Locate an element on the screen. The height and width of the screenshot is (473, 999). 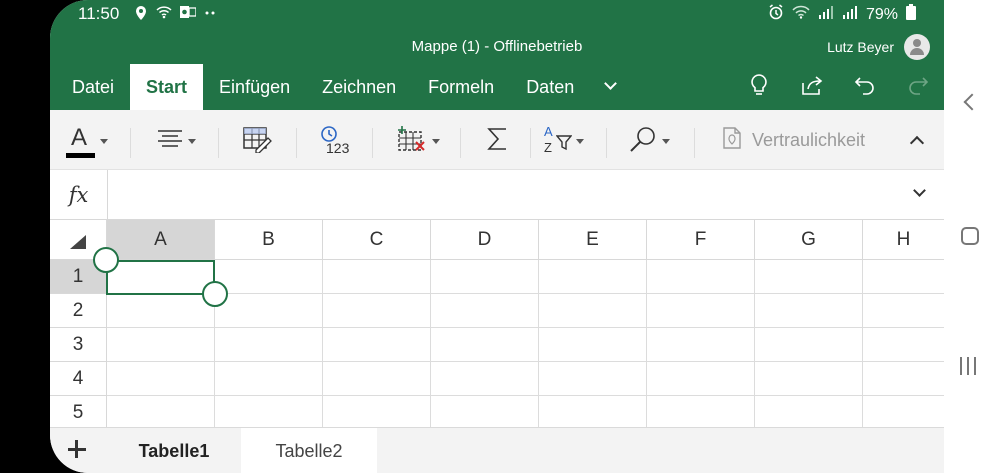
cell-e4 is located at coordinates (593, 379).